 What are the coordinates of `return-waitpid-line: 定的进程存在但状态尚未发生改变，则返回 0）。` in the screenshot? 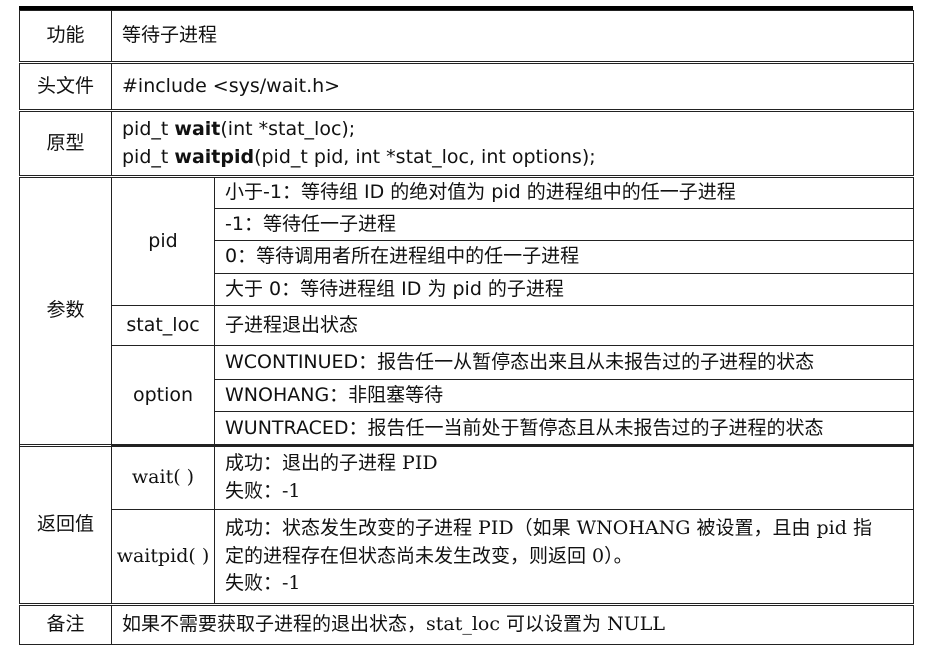 It's located at (429, 555).